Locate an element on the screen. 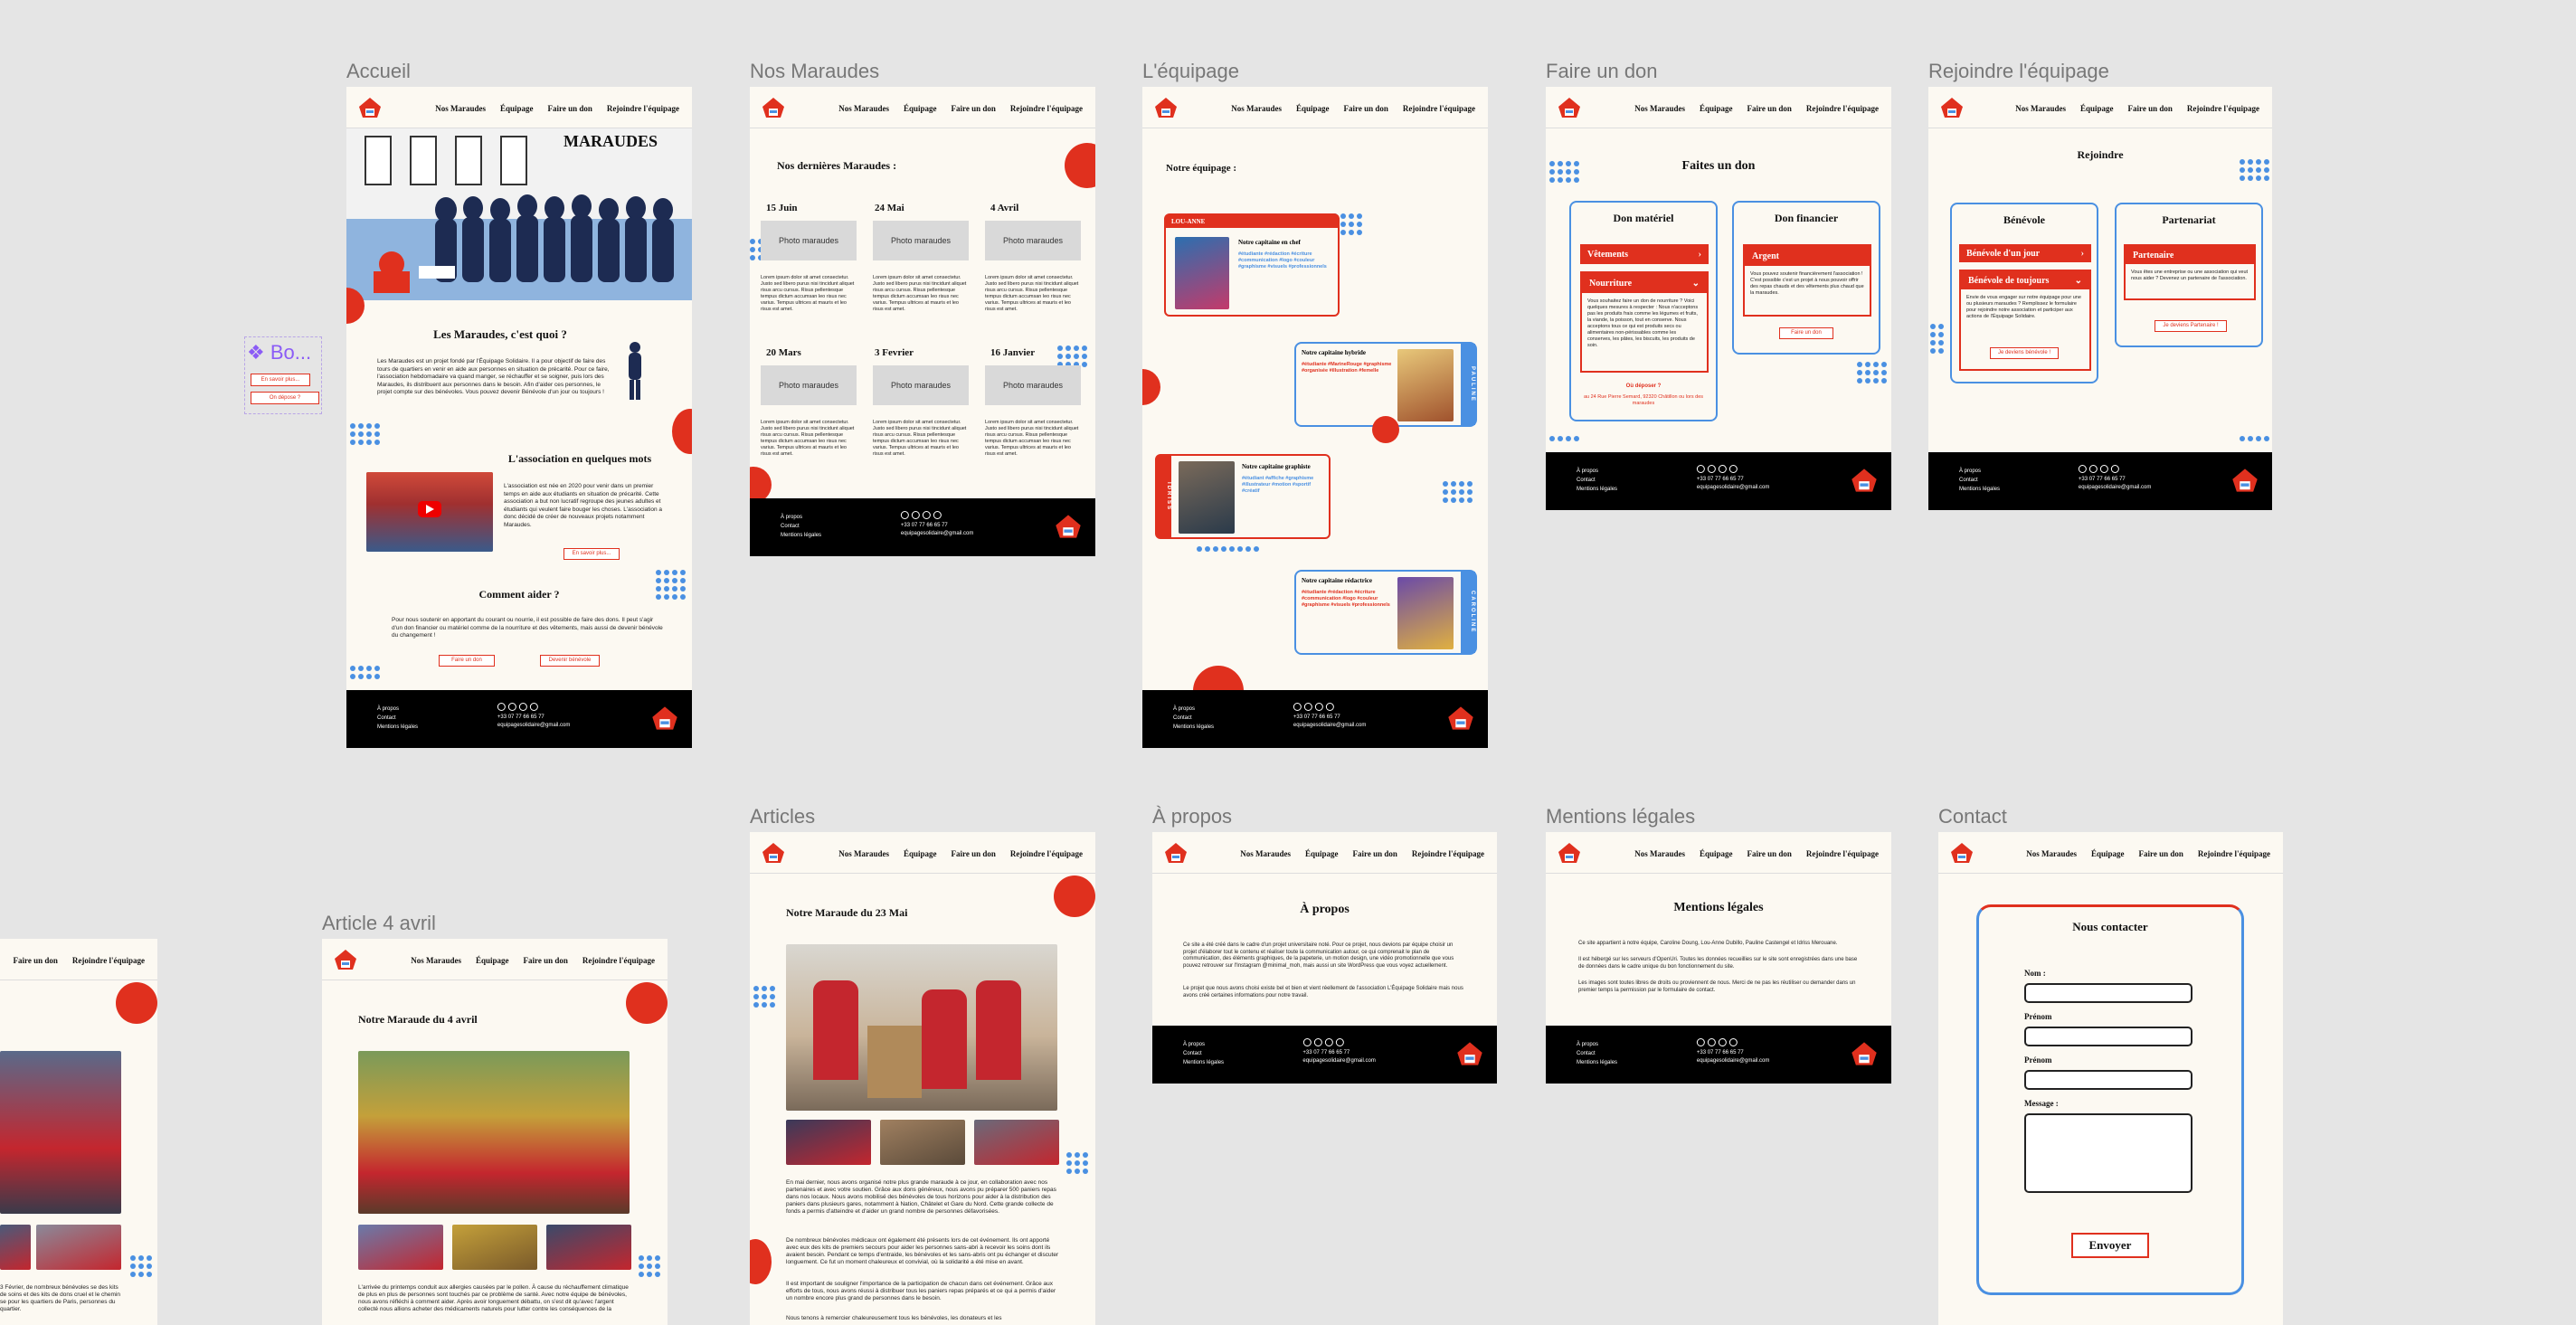 Image resolution: width=2576 pixels, height=1325 pixels. prenom2-input is located at coordinates (2108, 1080).